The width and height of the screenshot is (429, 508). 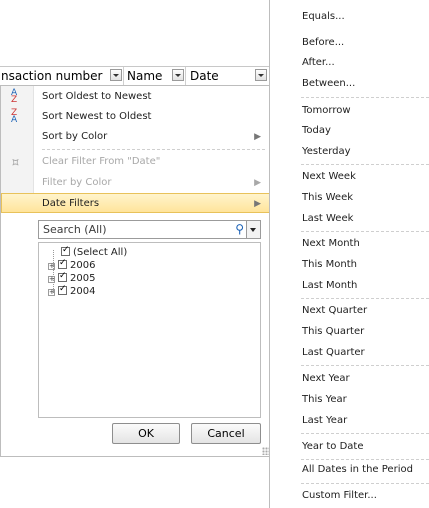 What do you see at coordinates (71, 264) in the screenshot?
I see `tree-item-2006: +2006` at bounding box center [71, 264].